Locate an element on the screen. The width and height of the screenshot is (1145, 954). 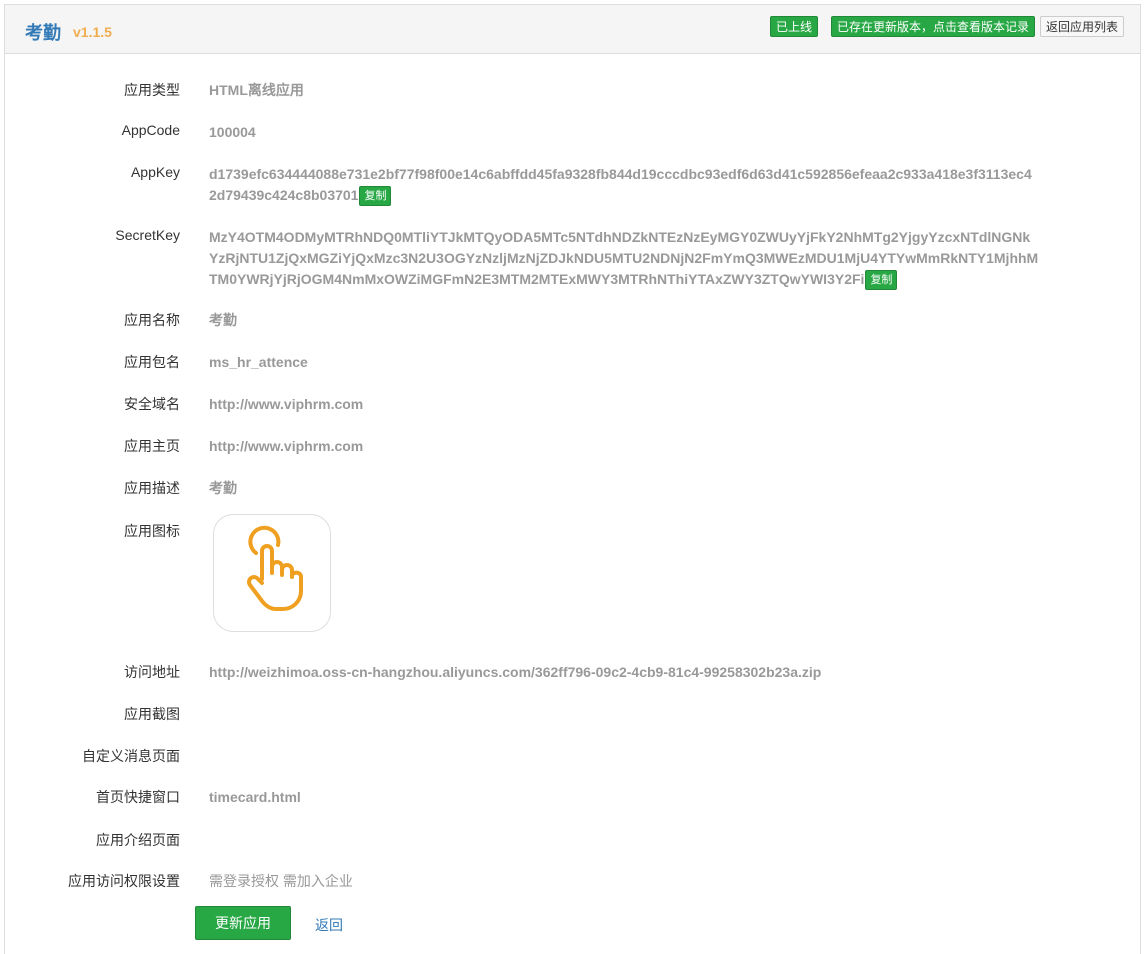
field-label: 应用包名 is located at coordinates (152, 362).